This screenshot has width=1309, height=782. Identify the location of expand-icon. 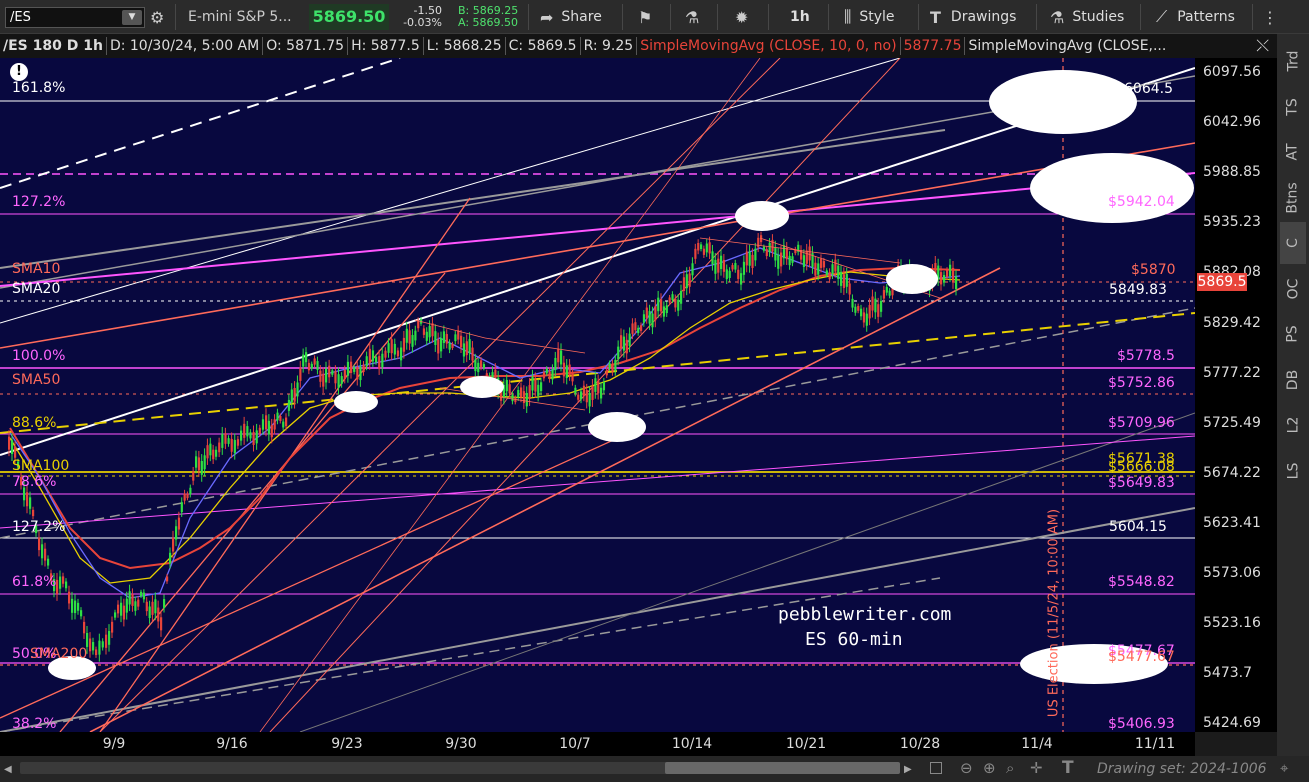
(936, 768).